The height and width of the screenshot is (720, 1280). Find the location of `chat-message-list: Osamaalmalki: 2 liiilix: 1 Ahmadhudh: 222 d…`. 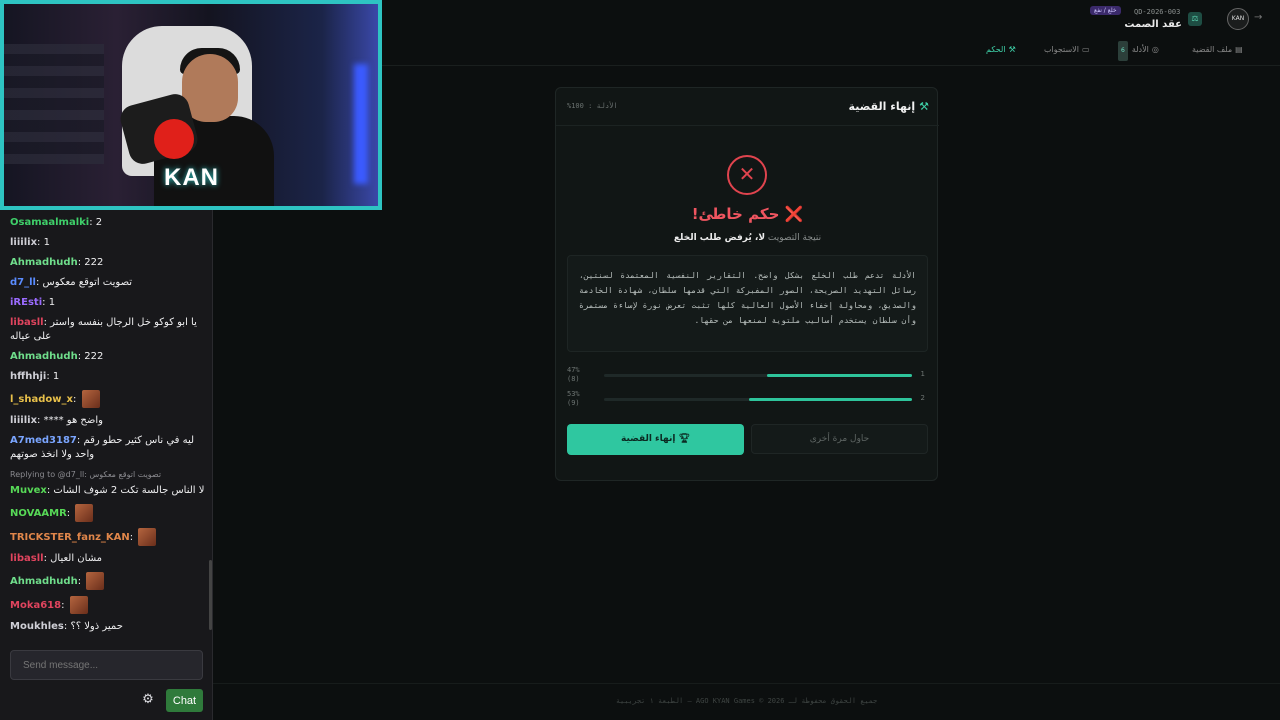

chat-message-list: Osamaalmalki: 2 liiilix: 1 Ahmadhudh: 222 d… is located at coordinates (106, 426).